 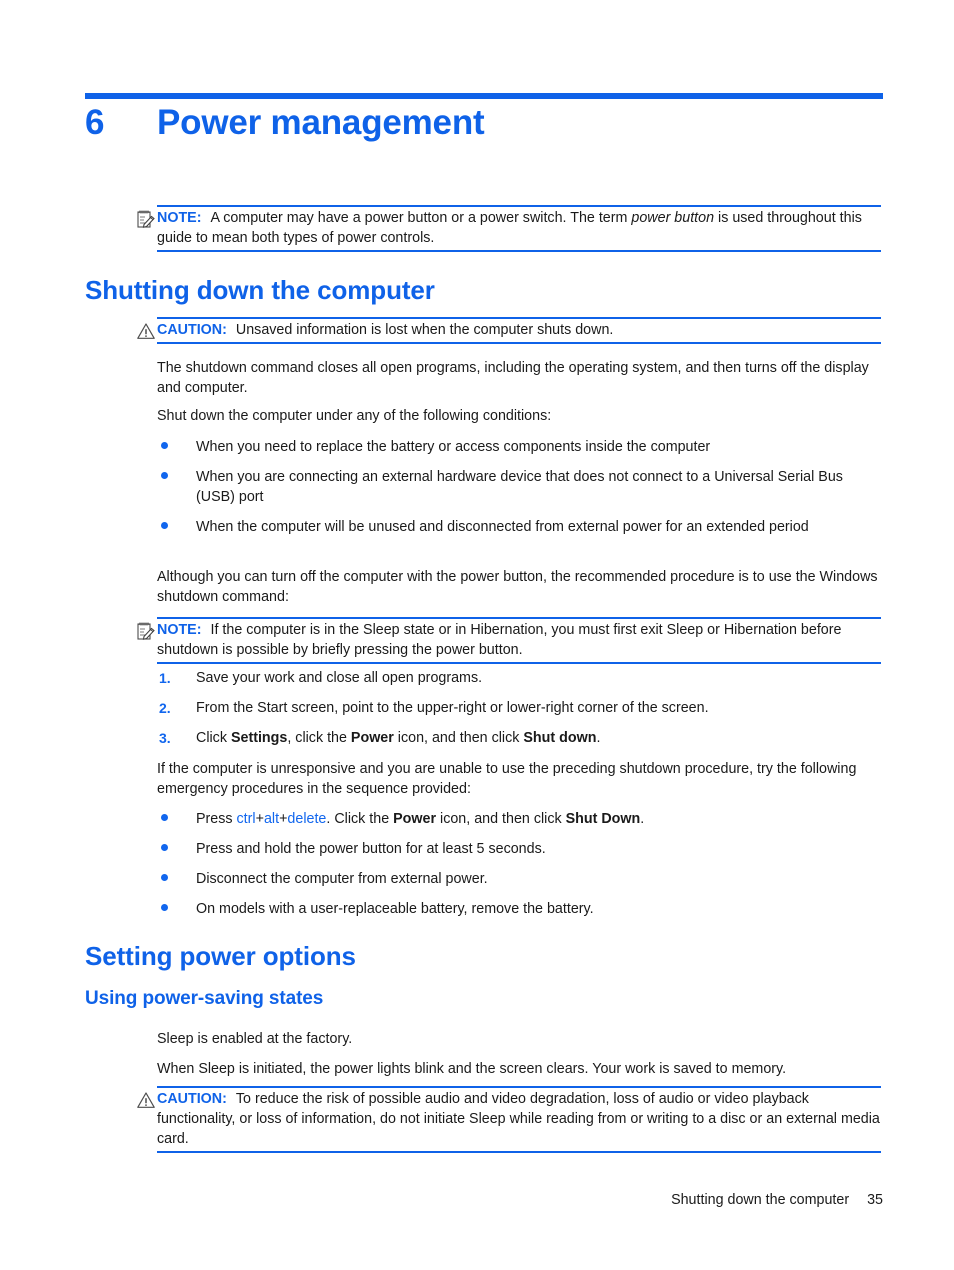 I want to click on caution-tag-2: CAUTION:, so click(x=192, y=1099).